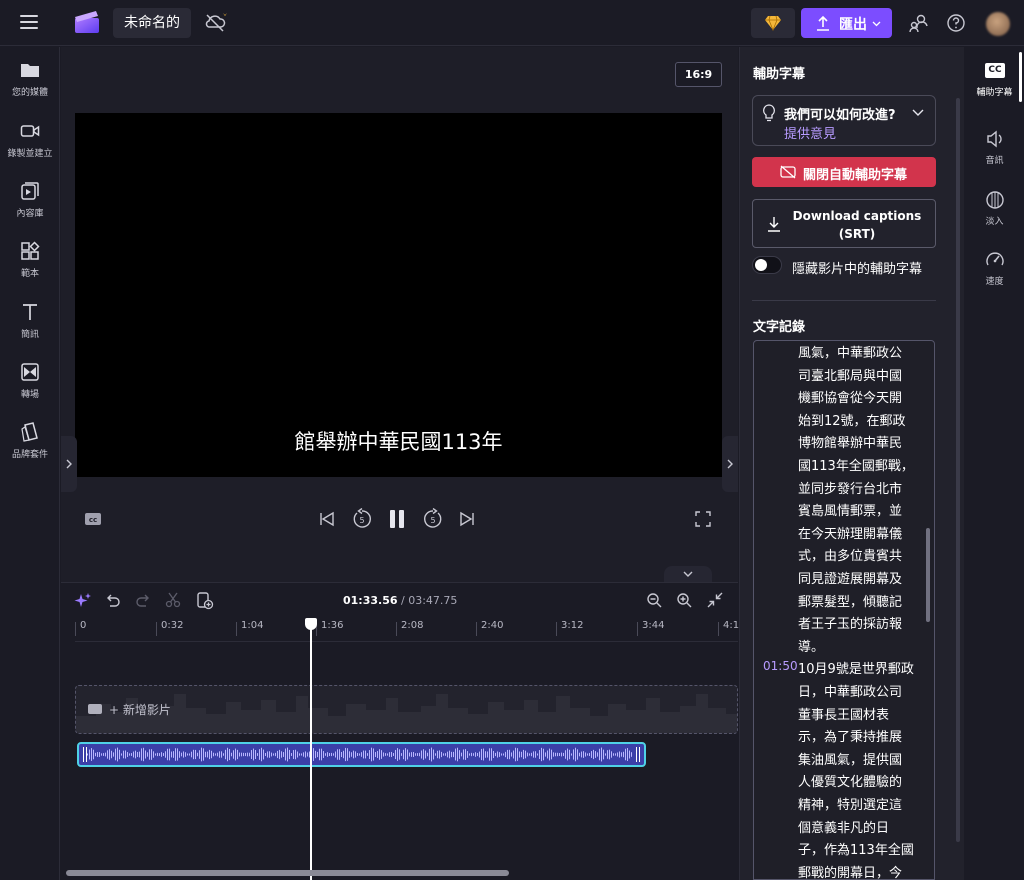  I want to click on ruler-tick: 1:36, so click(329, 628).